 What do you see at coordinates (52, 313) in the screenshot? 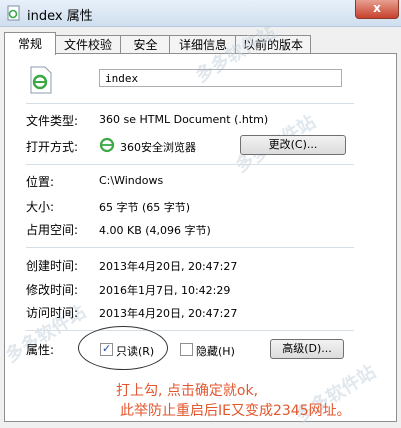
I see `accessed-label: 访问时间:` at bounding box center [52, 313].